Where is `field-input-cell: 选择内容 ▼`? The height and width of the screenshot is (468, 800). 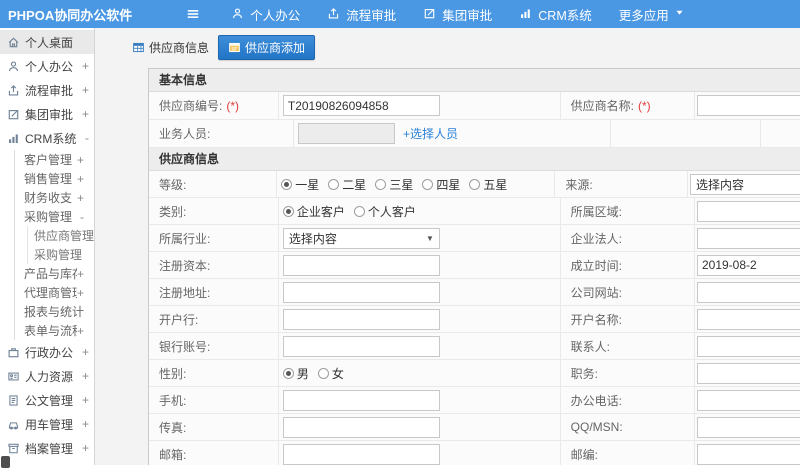
field-input-cell: 选择内容 ▼ is located at coordinates (420, 238).